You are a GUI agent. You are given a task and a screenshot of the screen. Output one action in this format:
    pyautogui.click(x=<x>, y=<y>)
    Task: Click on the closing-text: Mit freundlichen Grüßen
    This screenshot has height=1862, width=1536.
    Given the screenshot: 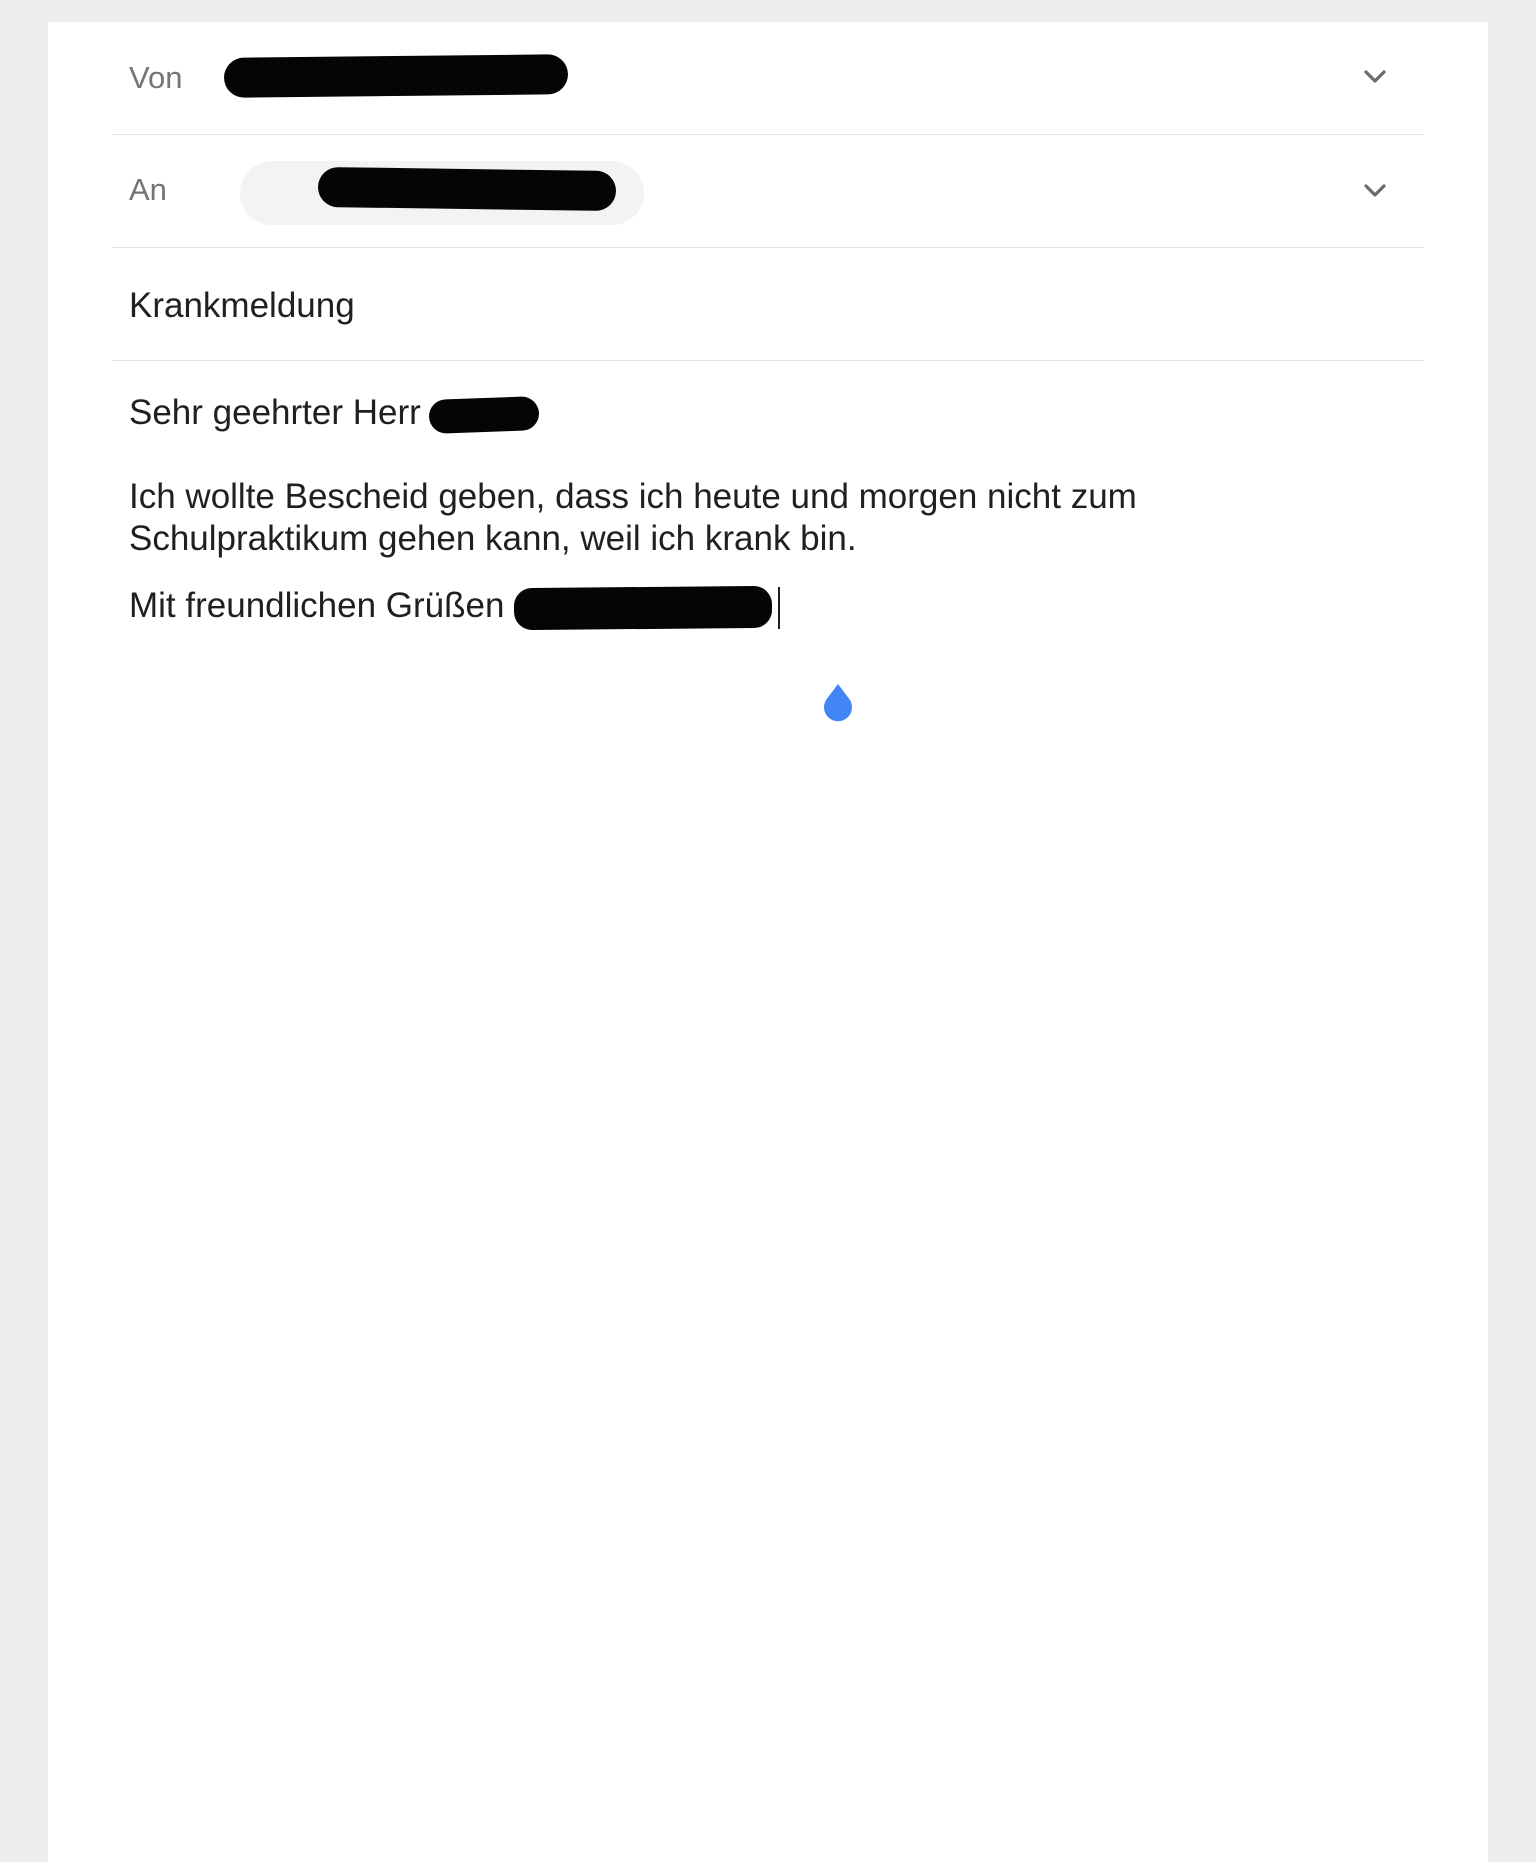 What is the action you would take?
    pyautogui.click(x=317, y=605)
    